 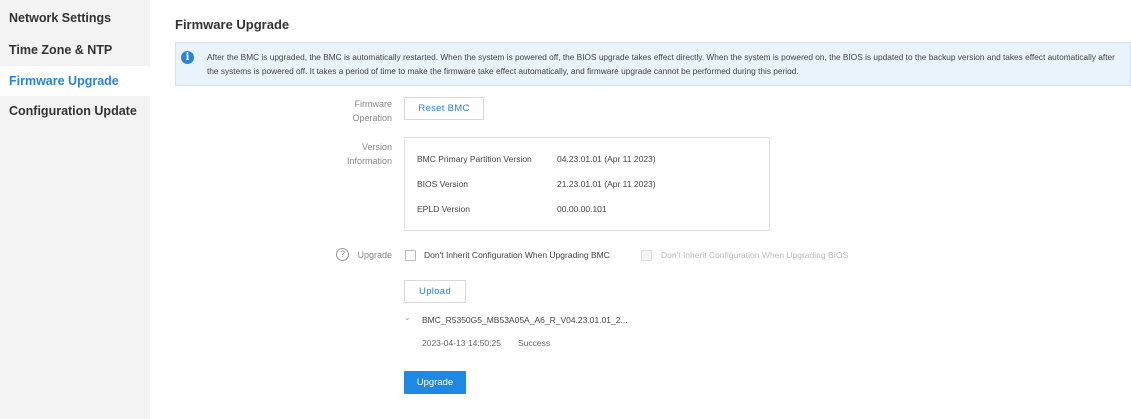 What do you see at coordinates (60, 50) in the screenshot?
I see `sidebar-item-time-zone-ntp: Time Zone & NTP` at bounding box center [60, 50].